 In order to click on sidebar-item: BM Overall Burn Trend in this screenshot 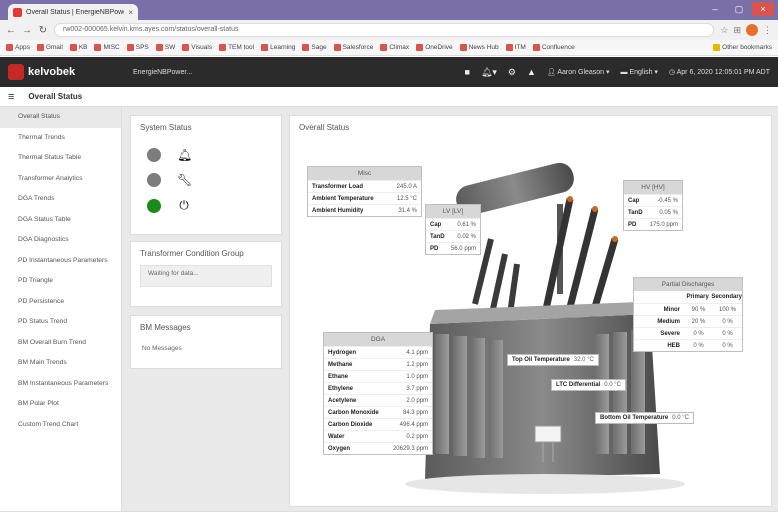, I will do `click(60, 343)`.